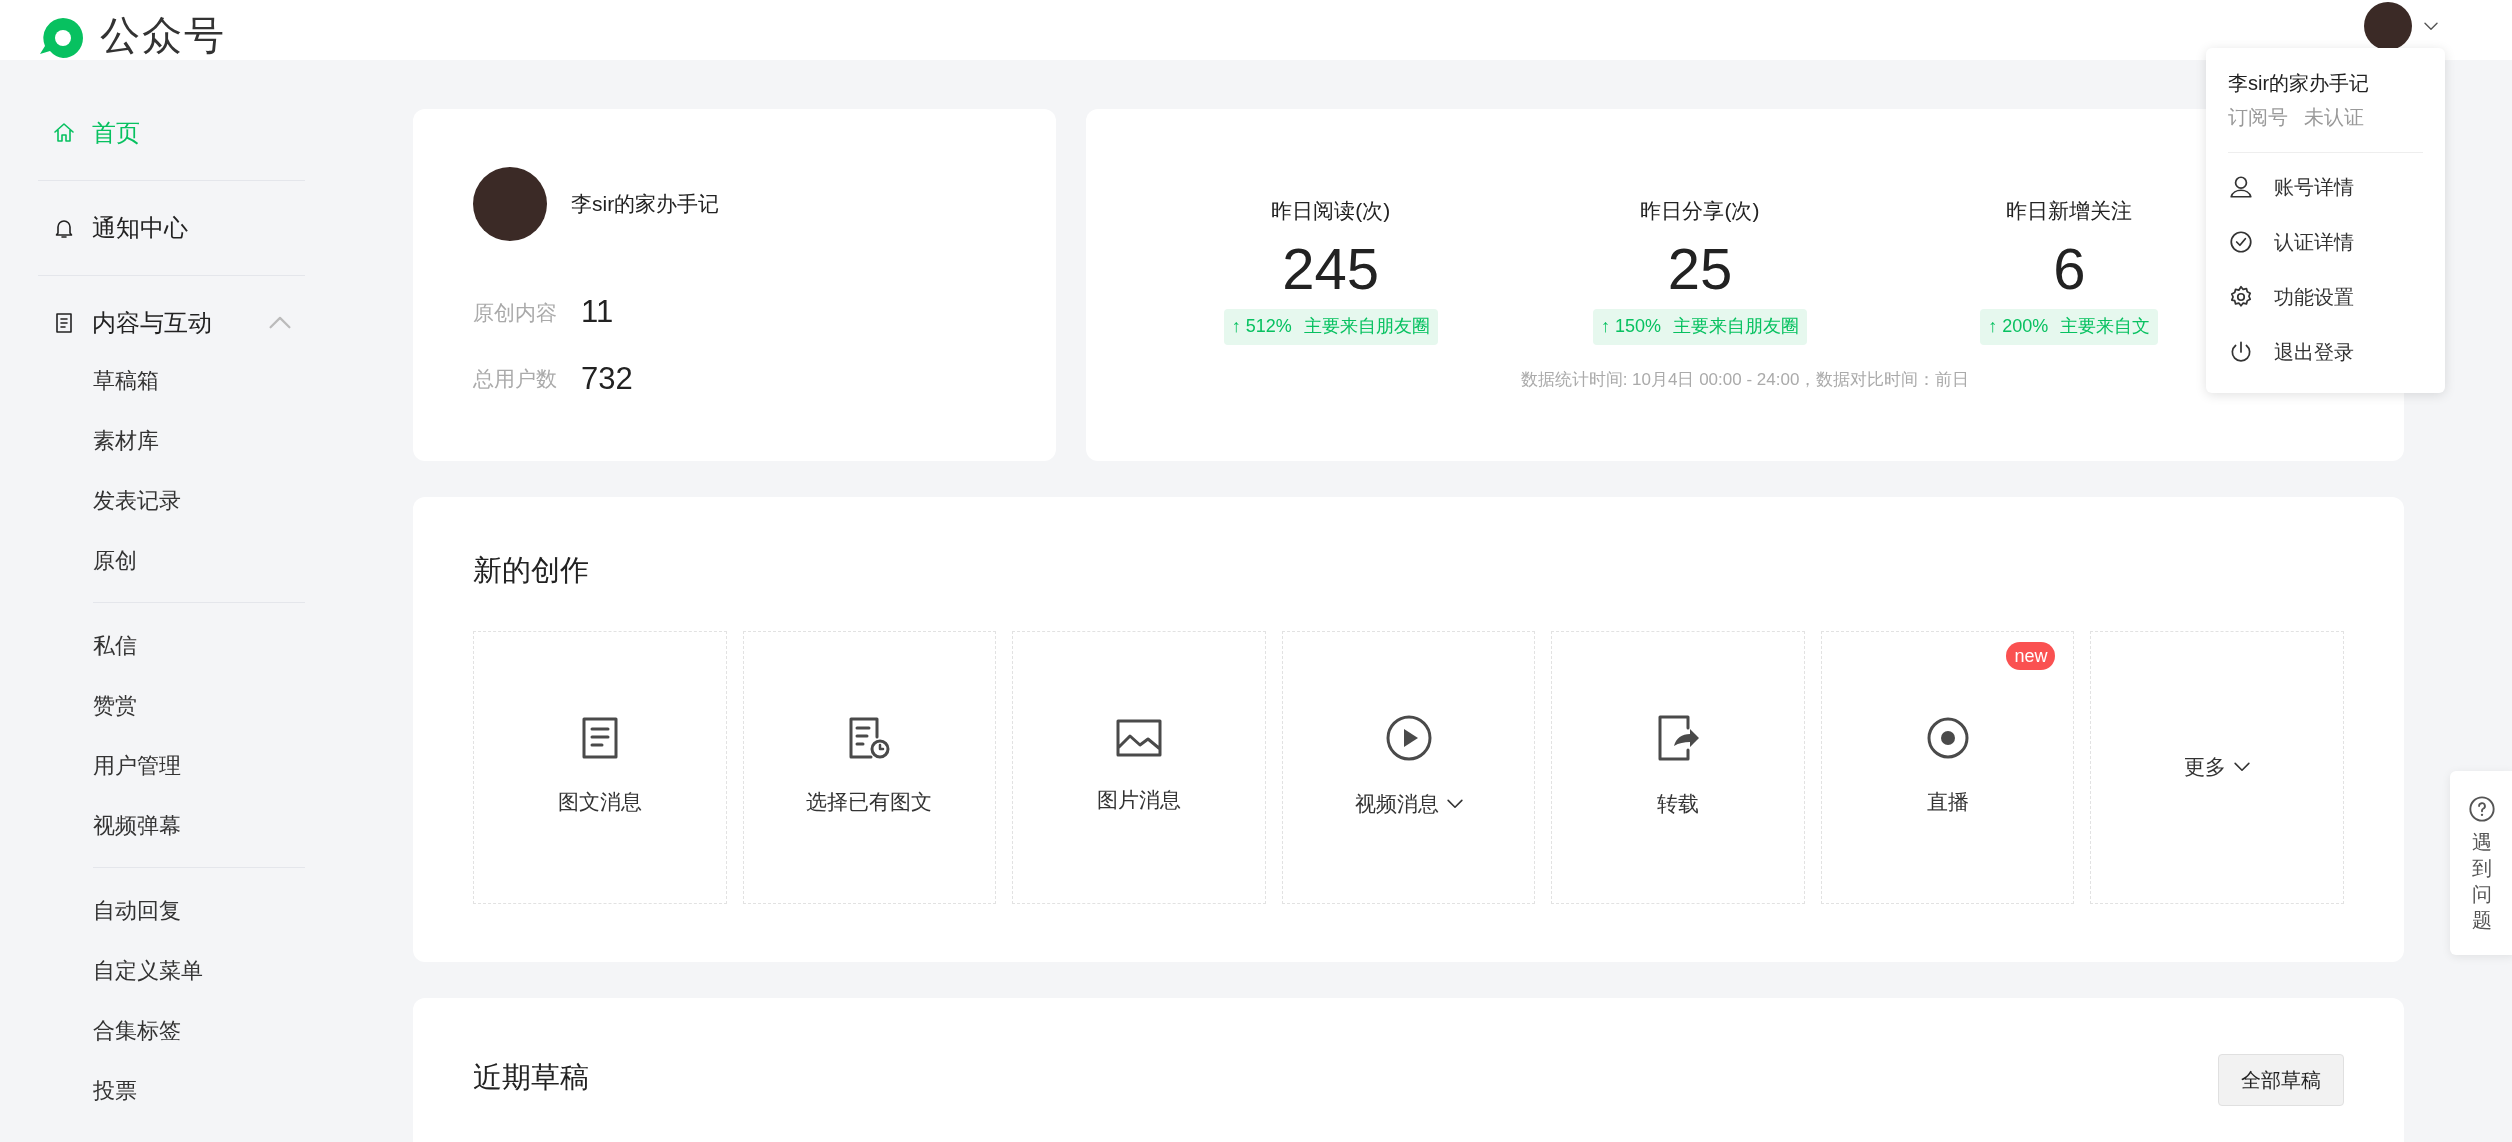  What do you see at coordinates (869, 738) in the screenshot?
I see `document-clock-icon` at bounding box center [869, 738].